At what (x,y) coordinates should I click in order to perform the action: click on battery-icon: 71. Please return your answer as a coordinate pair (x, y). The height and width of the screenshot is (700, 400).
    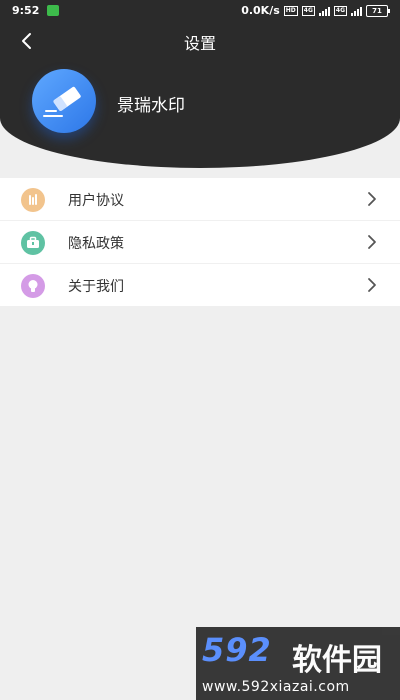
    Looking at the image, I should click on (378, 10).